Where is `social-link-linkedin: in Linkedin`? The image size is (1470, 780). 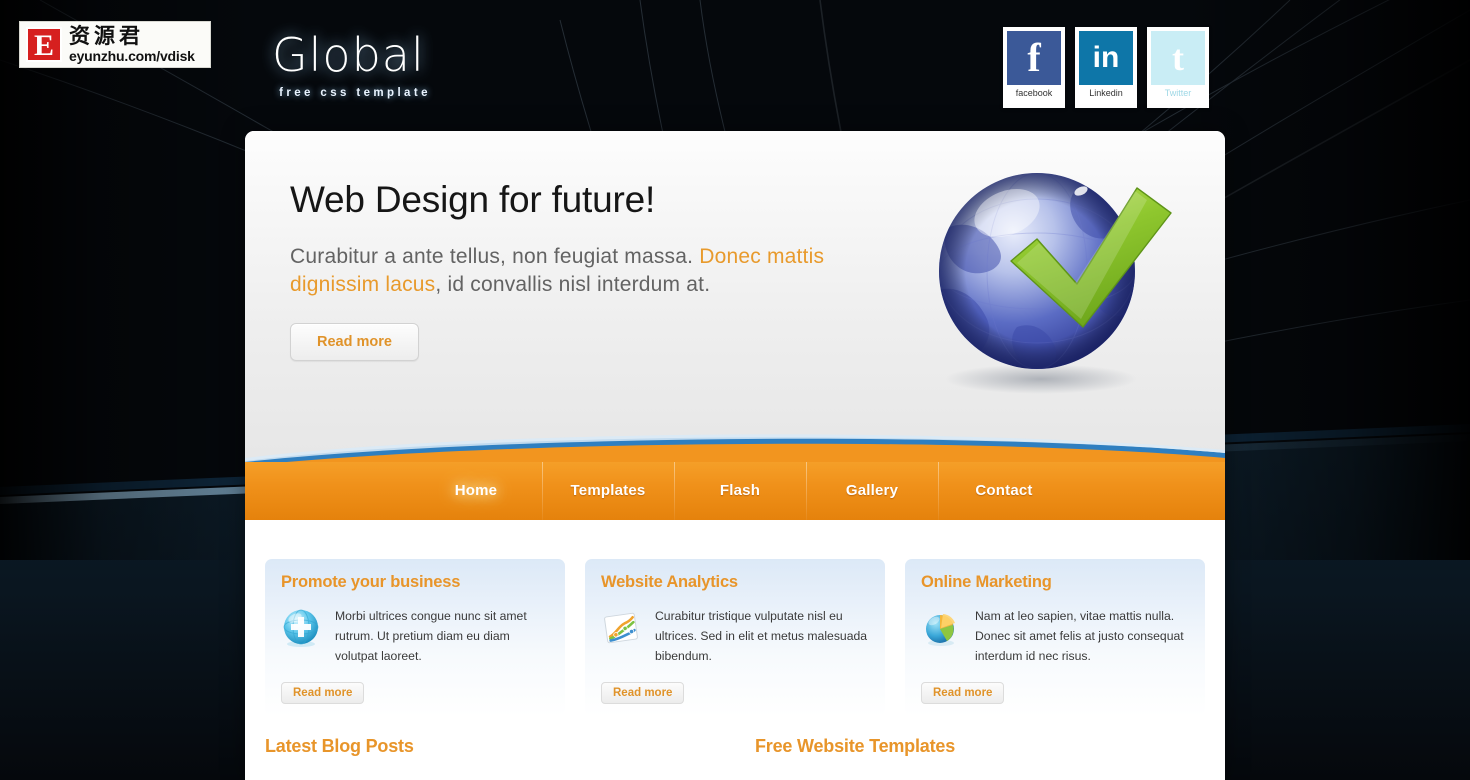 social-link-linkedin: in Linkedin is located at coordinates (1106, 67).